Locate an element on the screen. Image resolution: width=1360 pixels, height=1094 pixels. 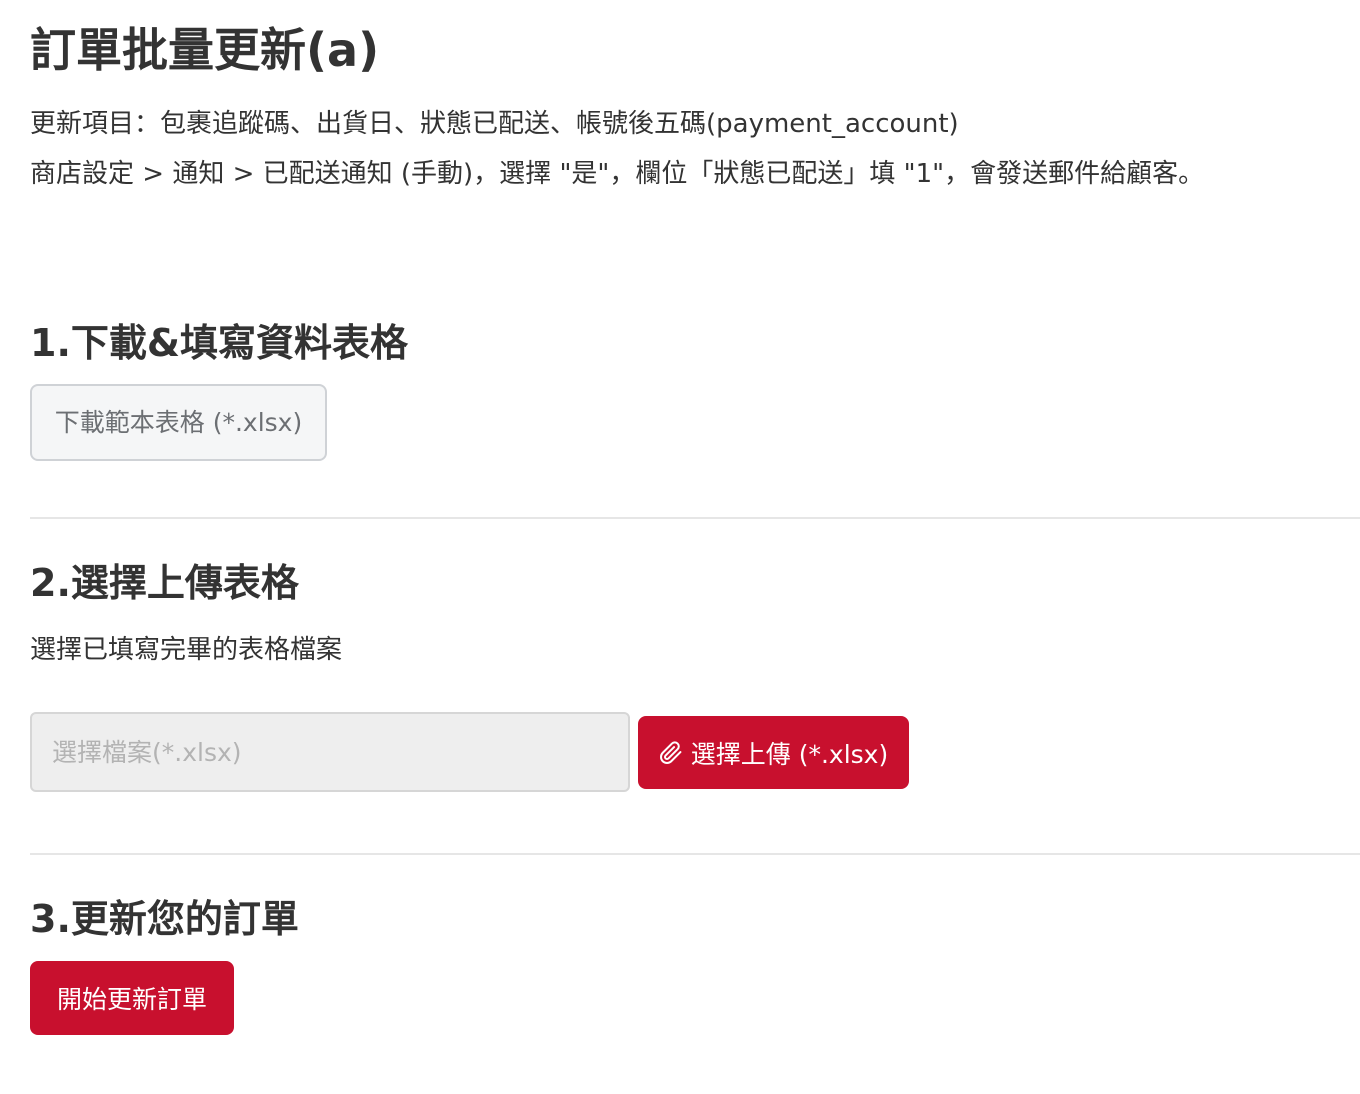
paperclip-icon is located at coordinates (671, 752).